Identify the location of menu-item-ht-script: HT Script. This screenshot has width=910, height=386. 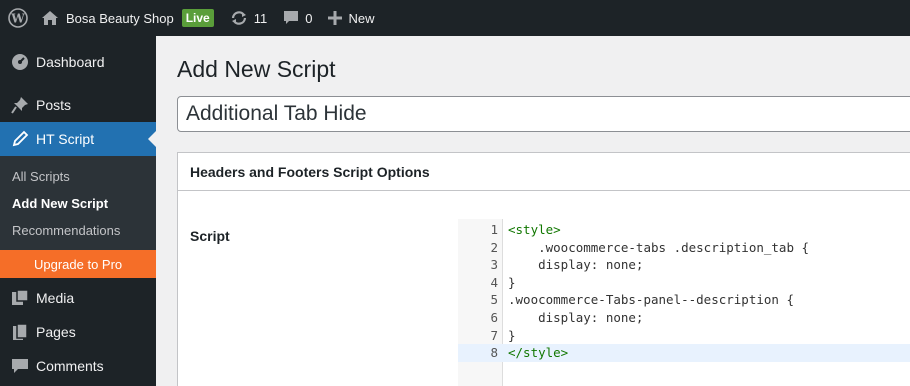
(78, 139).